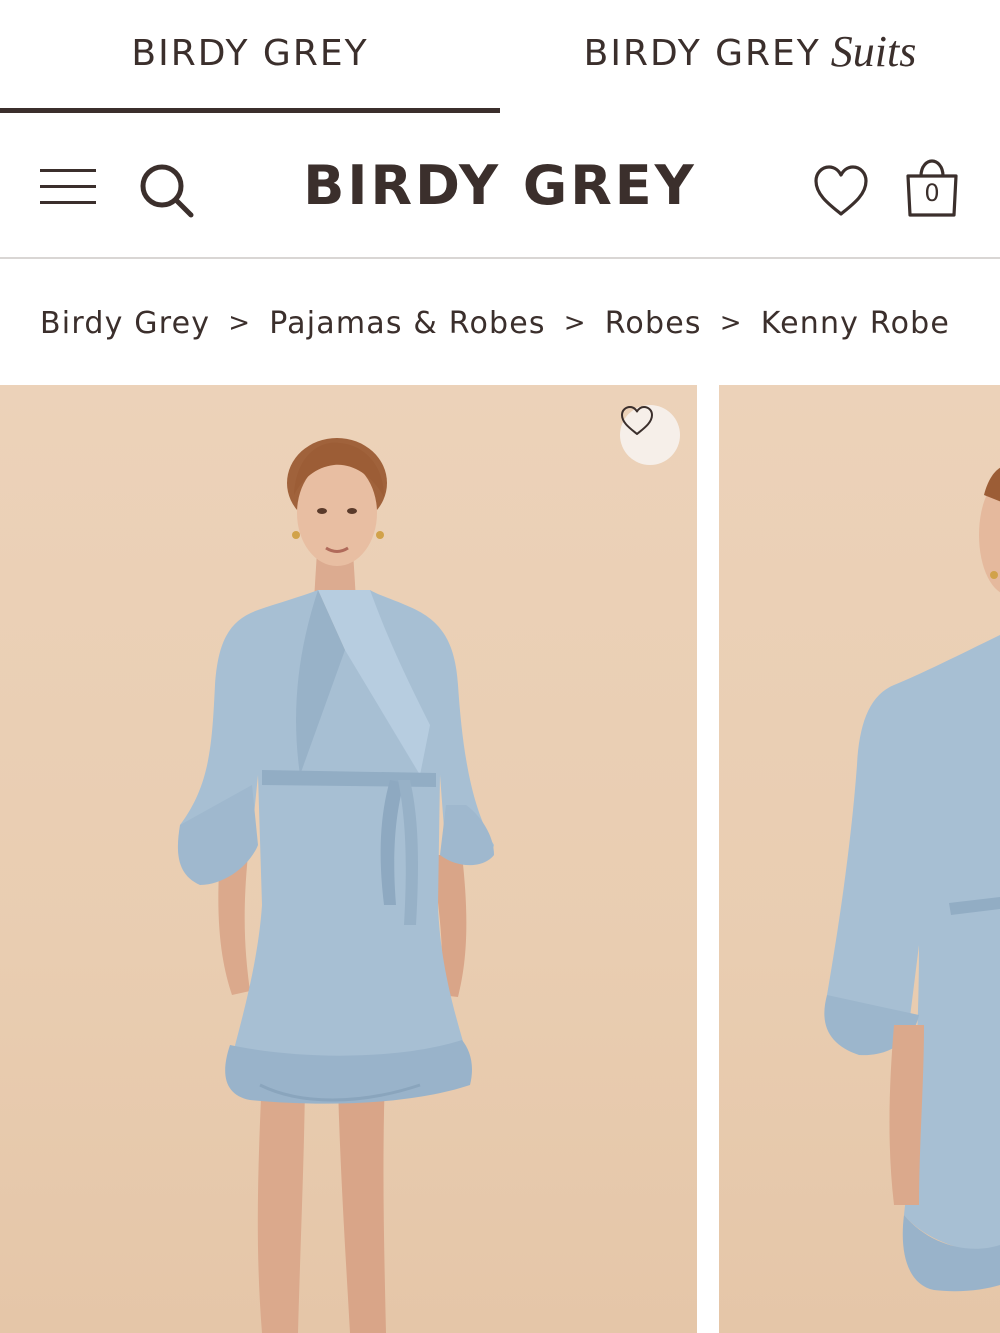 The height and width of the screenshot is (1333, 1000). What do you see at coordinates (166, 190) in the screenshot?
I see `search-icon` at bounding box center [166, 190].